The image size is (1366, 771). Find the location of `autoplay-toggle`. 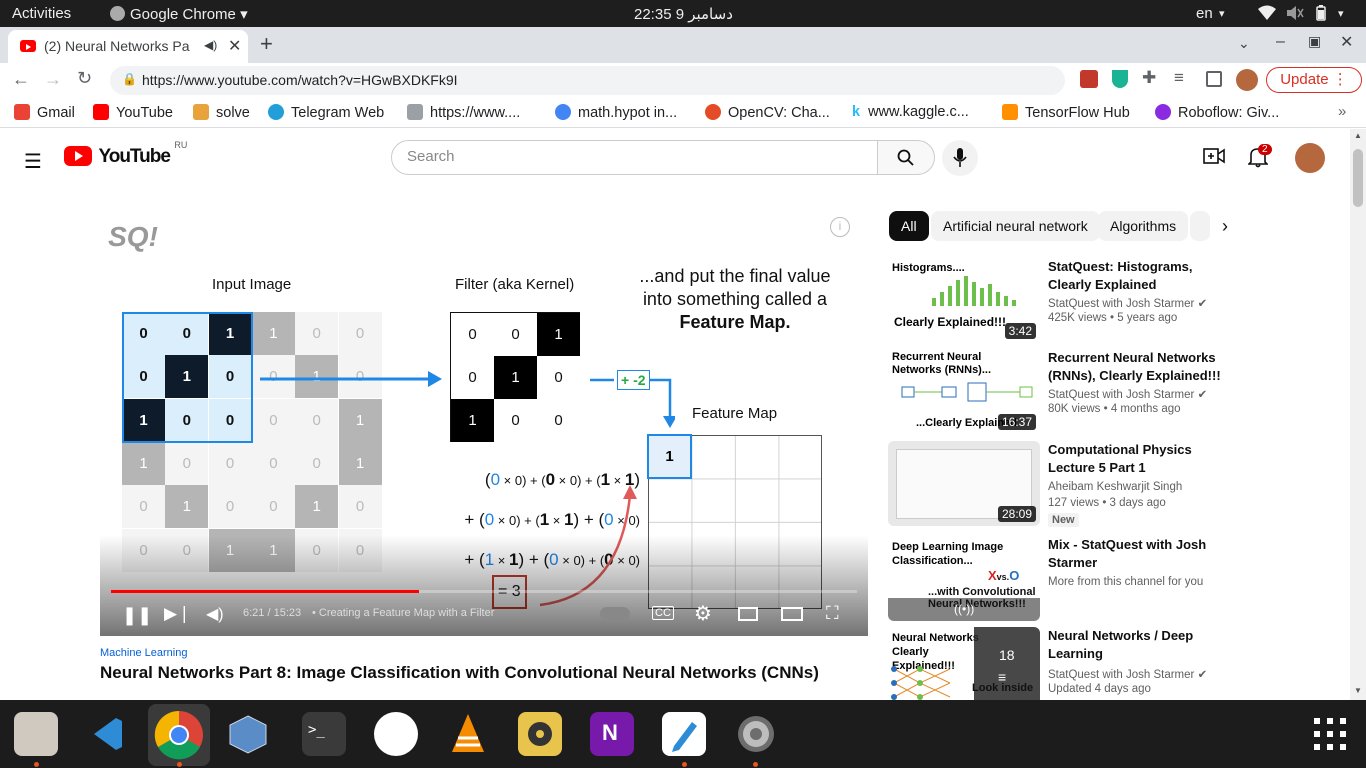

autoplay-toggle is located at coordinates (615, 614).